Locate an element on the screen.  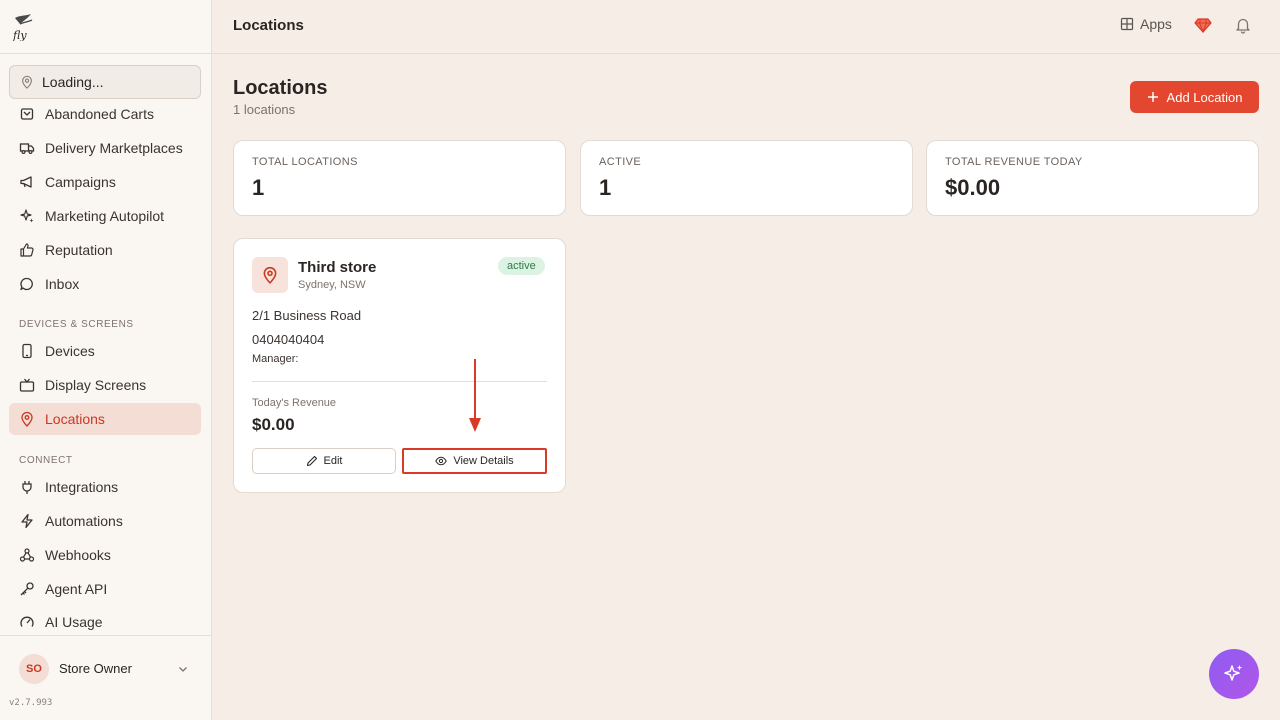
sidebar-item-campaigns: Campaigns is located at coordinates (105, 182).